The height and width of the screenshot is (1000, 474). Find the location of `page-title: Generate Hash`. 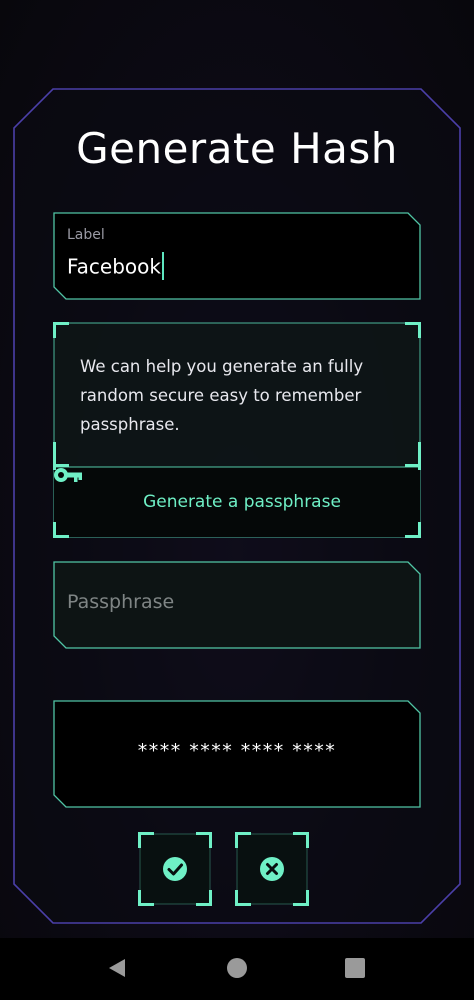

page-title: Generate Hash is located at coordinates (237, 148).